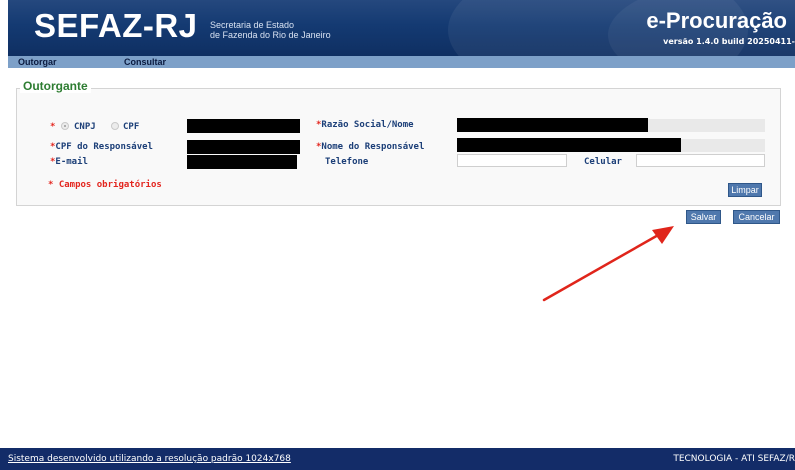  What do you see at coordinates (85, 127) in the screenshot?
I see `radio-cnpj-label: CNPJ` at bounding box center [85, 127].